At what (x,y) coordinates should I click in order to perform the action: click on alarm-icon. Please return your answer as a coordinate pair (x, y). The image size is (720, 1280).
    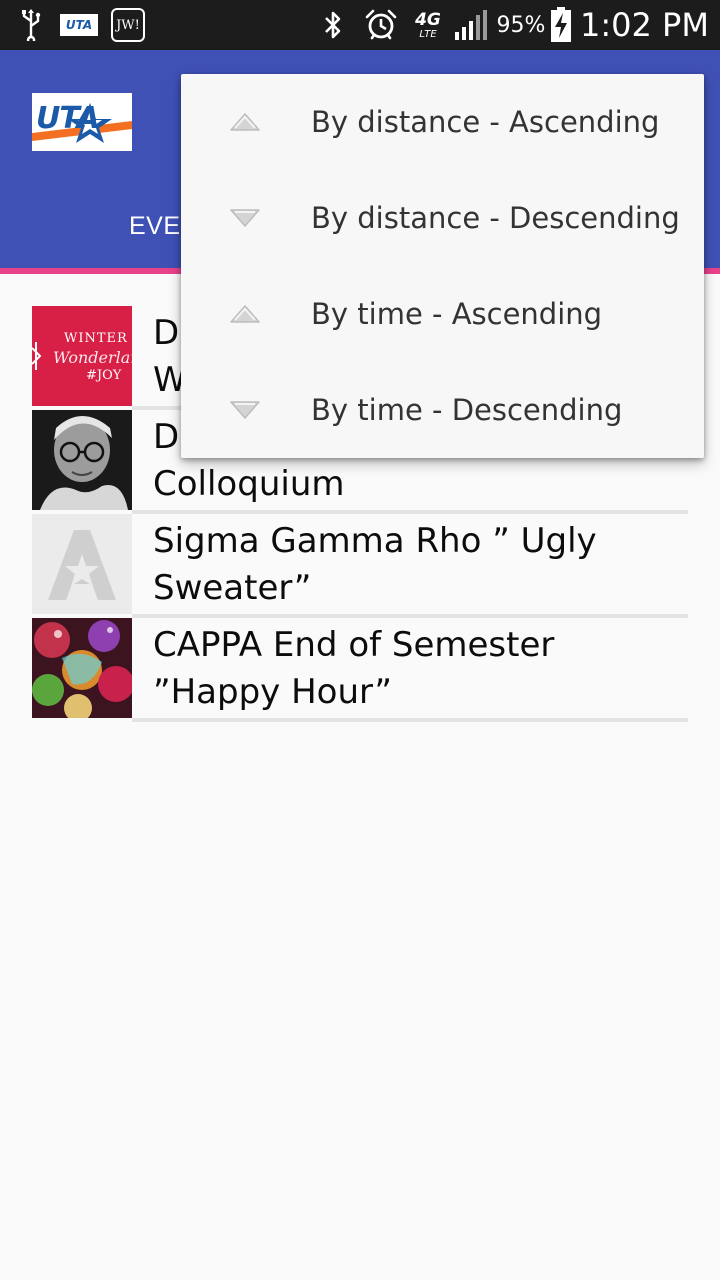
    Looking at the image, I should click on (381, 25).